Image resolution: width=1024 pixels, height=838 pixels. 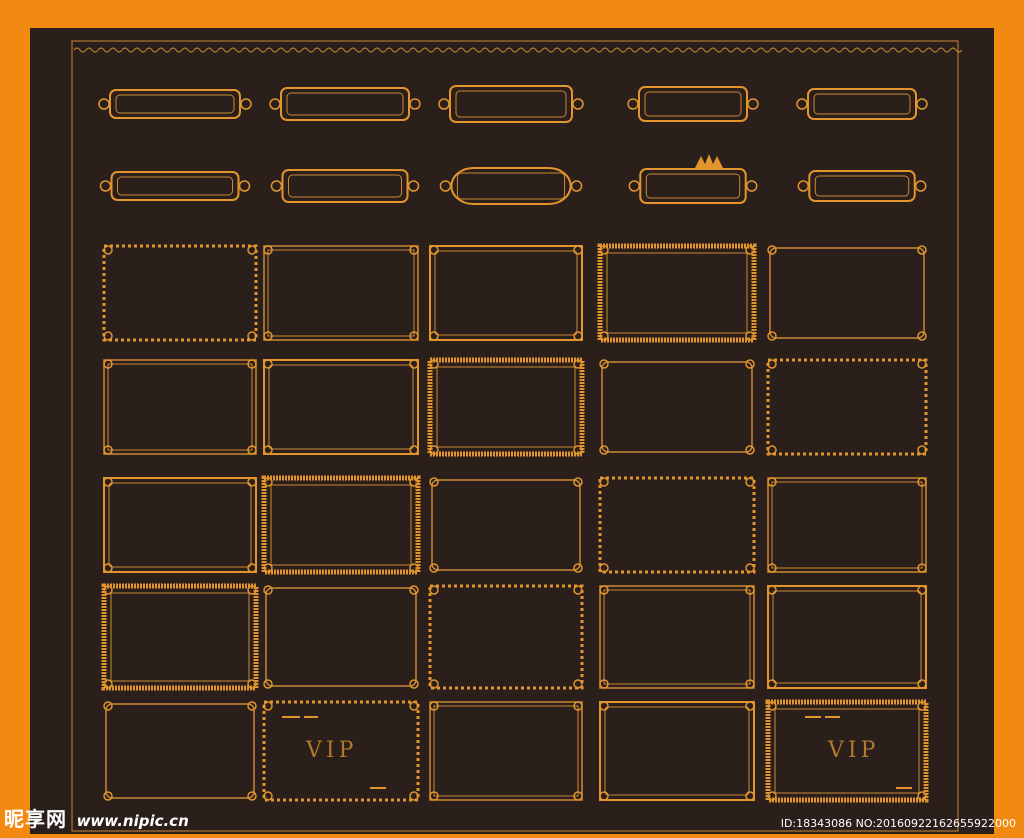 I want to click on vip-text-2: VIP, so click(x=854, y=750).